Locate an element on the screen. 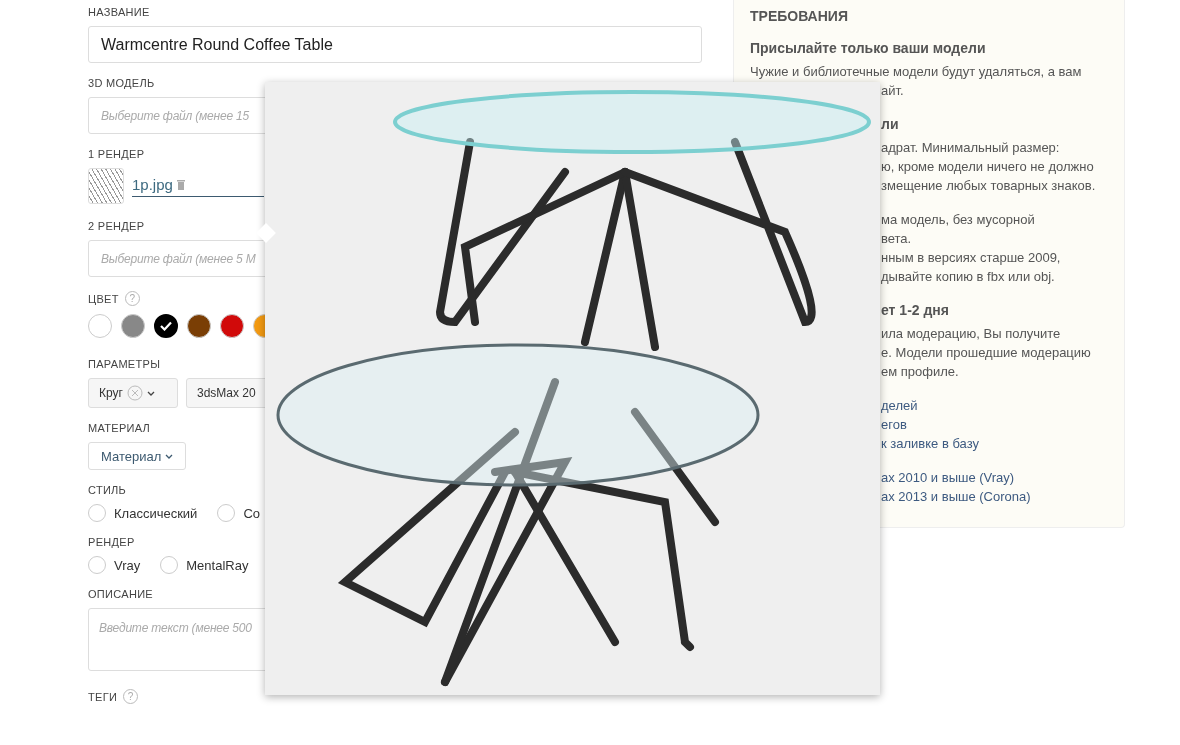  parameter-dropdown: Круг is located at coordinates (133, 393).